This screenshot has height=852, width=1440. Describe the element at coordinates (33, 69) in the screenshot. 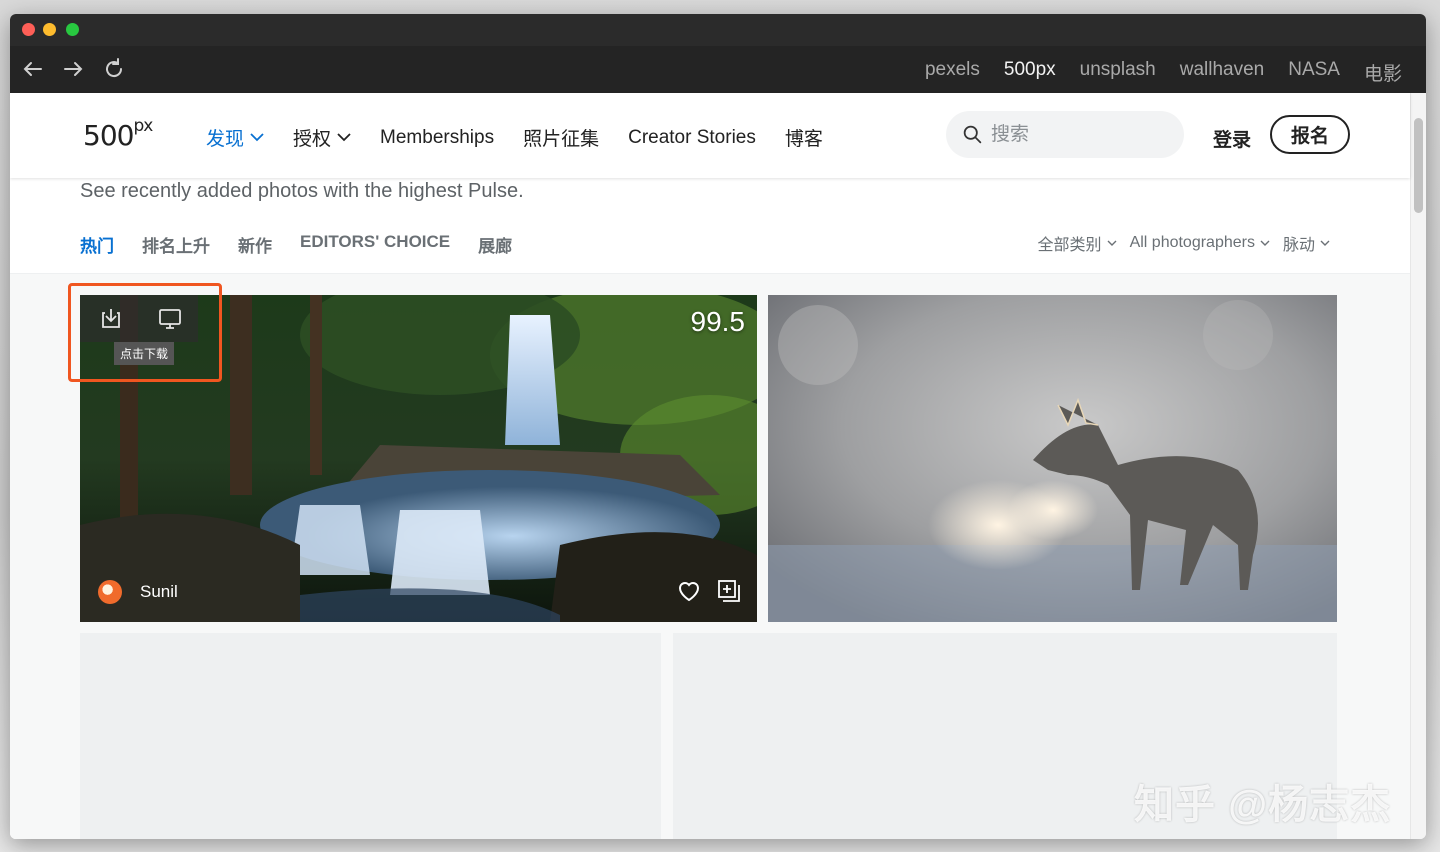

I see `back-arrow-icon` at that location.